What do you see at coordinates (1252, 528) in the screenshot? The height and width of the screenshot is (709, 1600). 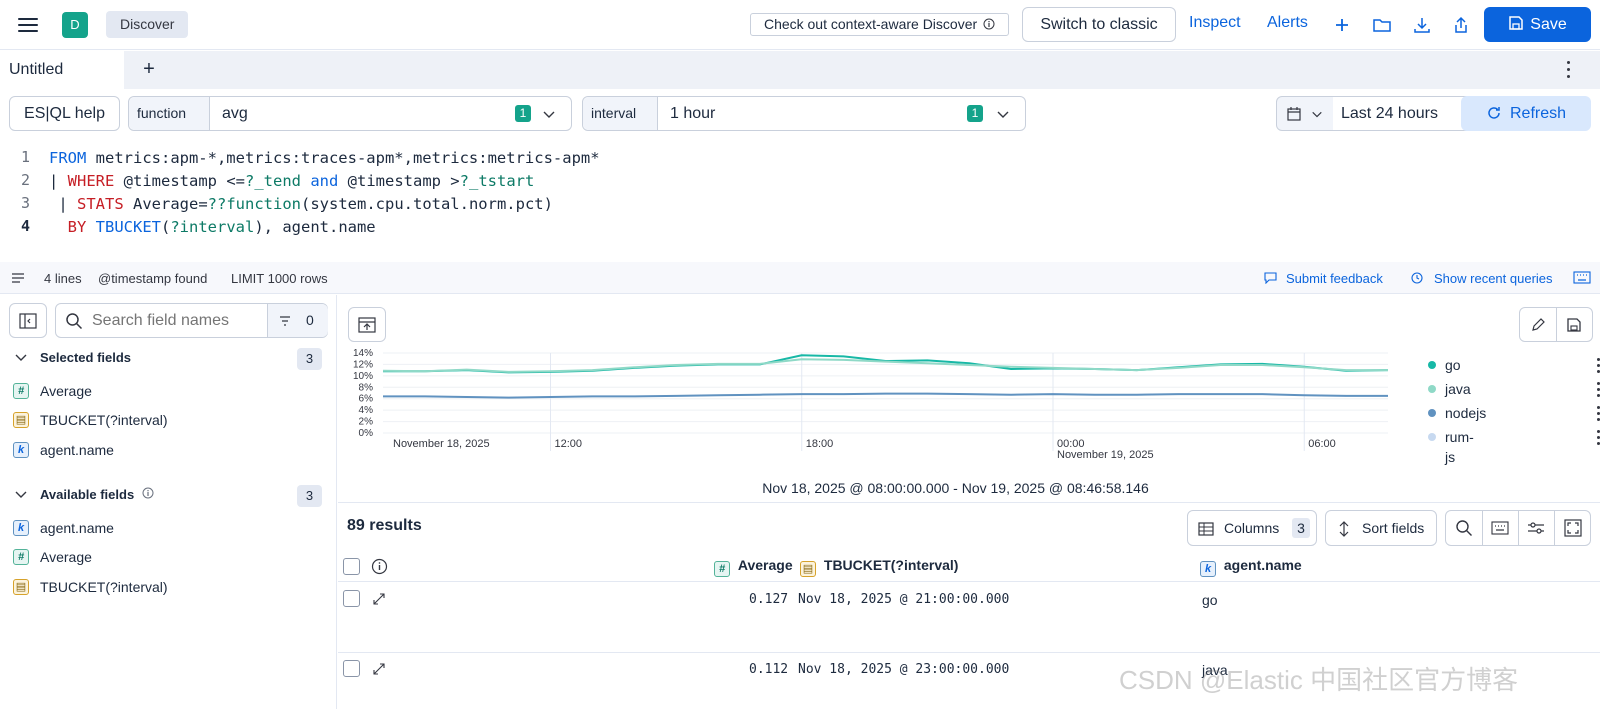 I see `columns-button: Columns 3` at bounding box center [1252, 528].